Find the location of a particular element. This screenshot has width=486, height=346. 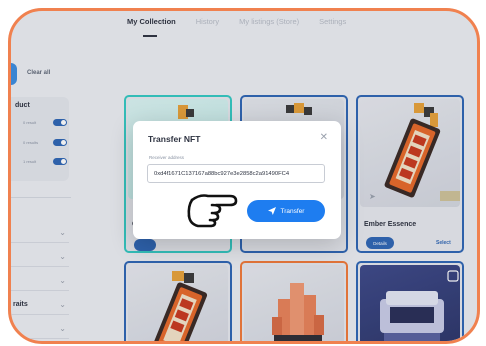

send-icon is located at coordinates (271, 211).